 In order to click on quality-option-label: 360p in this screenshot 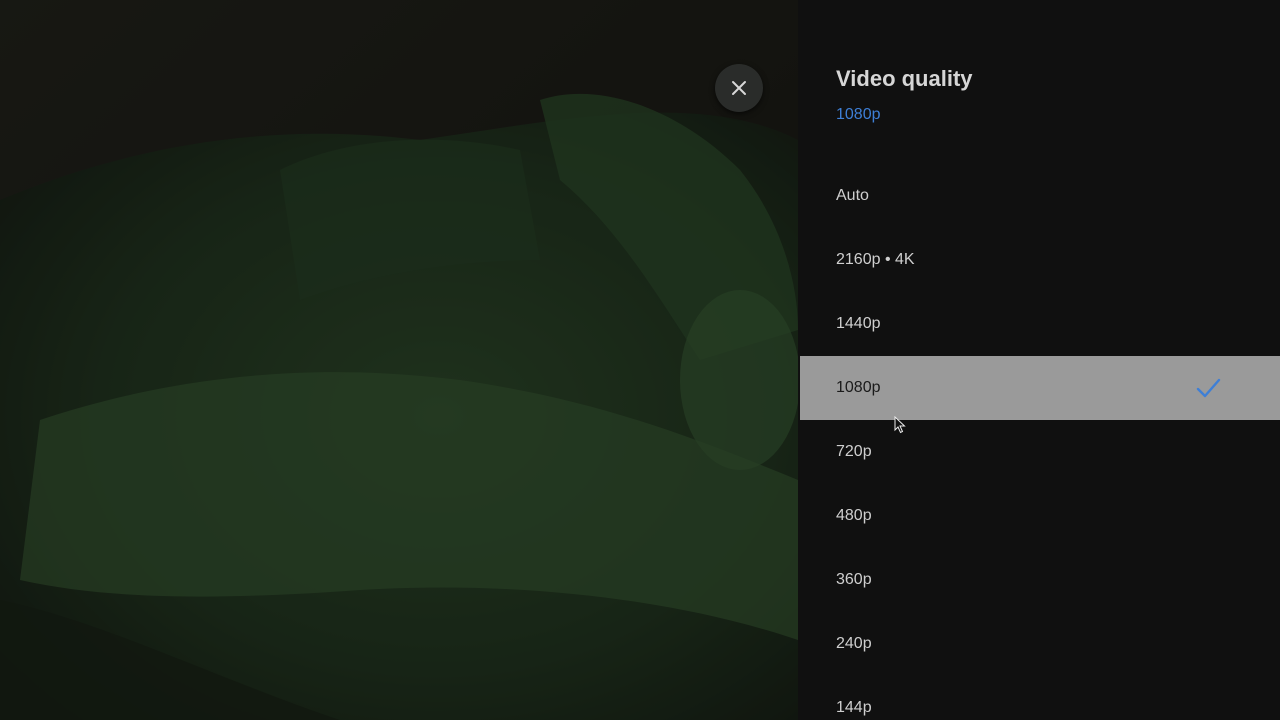, I will do `click(854, 579)`.